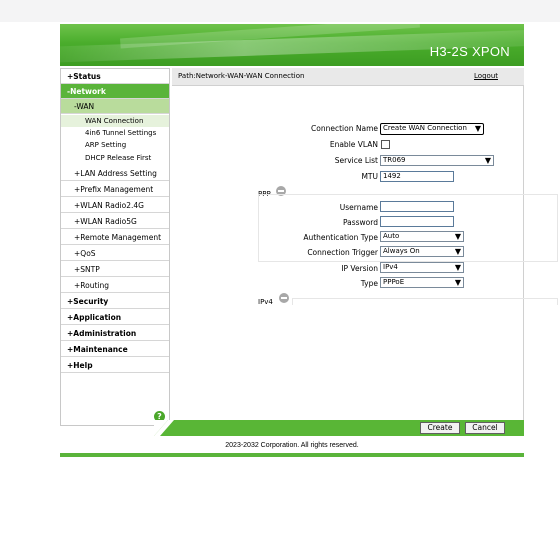  Describe the element at coordinates (115, 285) in the screenshot. I see `sidebar-item-routing: +Routing` at that location.